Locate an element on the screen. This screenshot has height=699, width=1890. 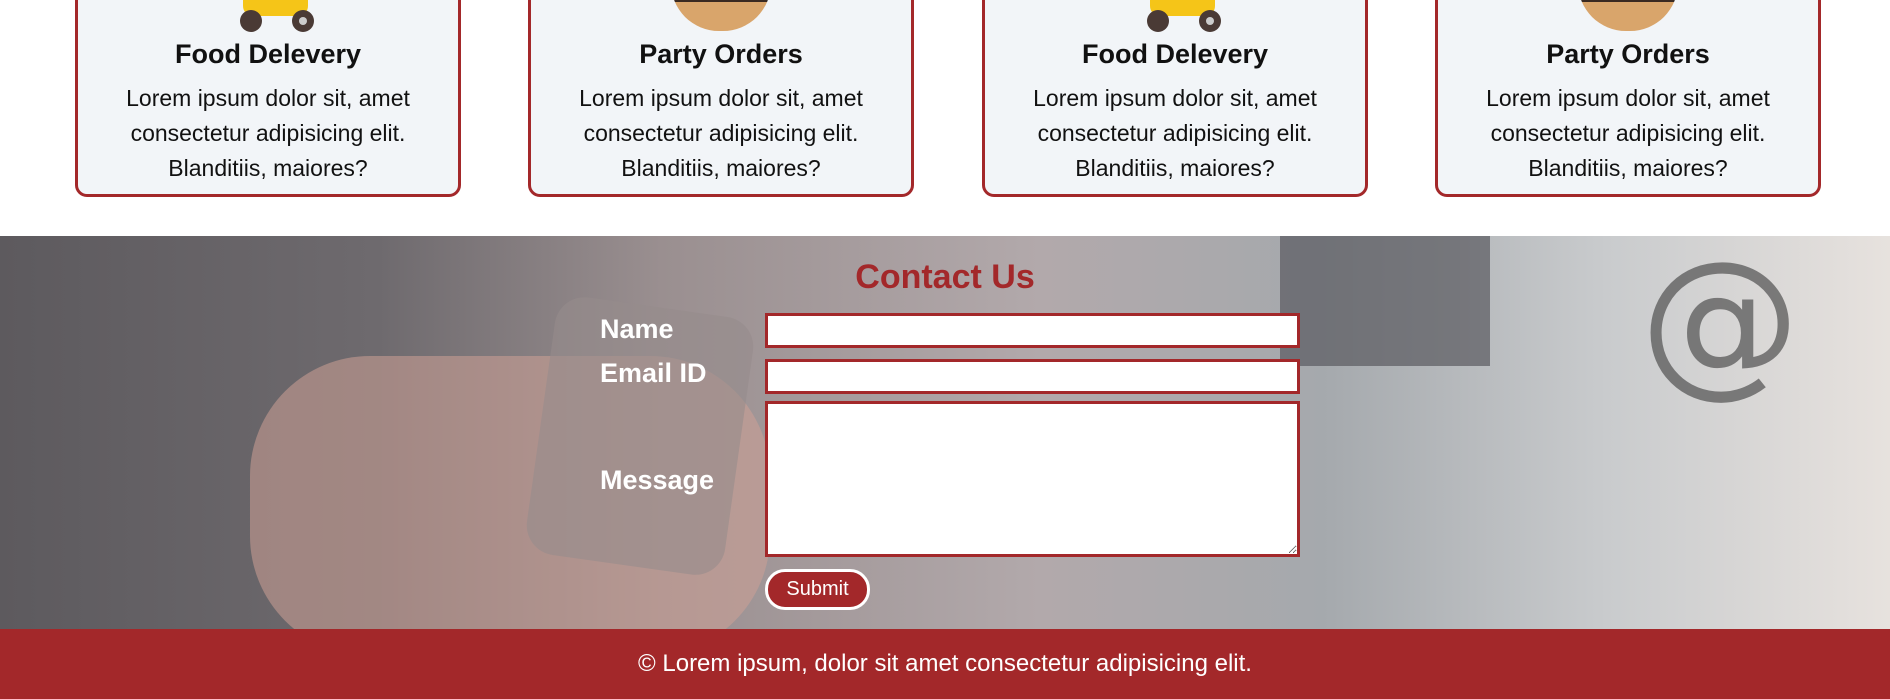
submit-button: Submit is located at coordinates (817, 589).